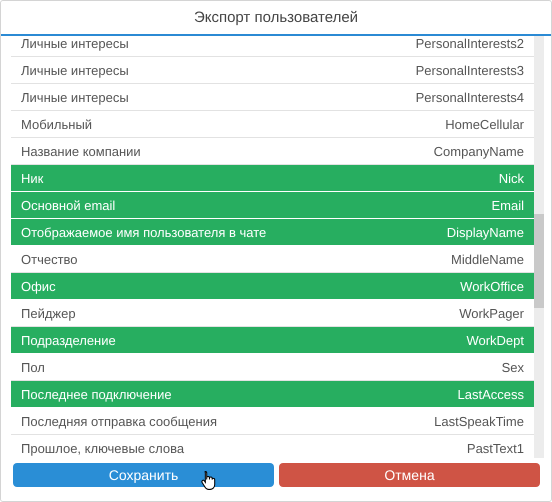 The width and height of the screenshot is (552, 502). Describe the element at coordinates (143, 475) in the screenshot. I see `save-button: Сохранить` at that location.